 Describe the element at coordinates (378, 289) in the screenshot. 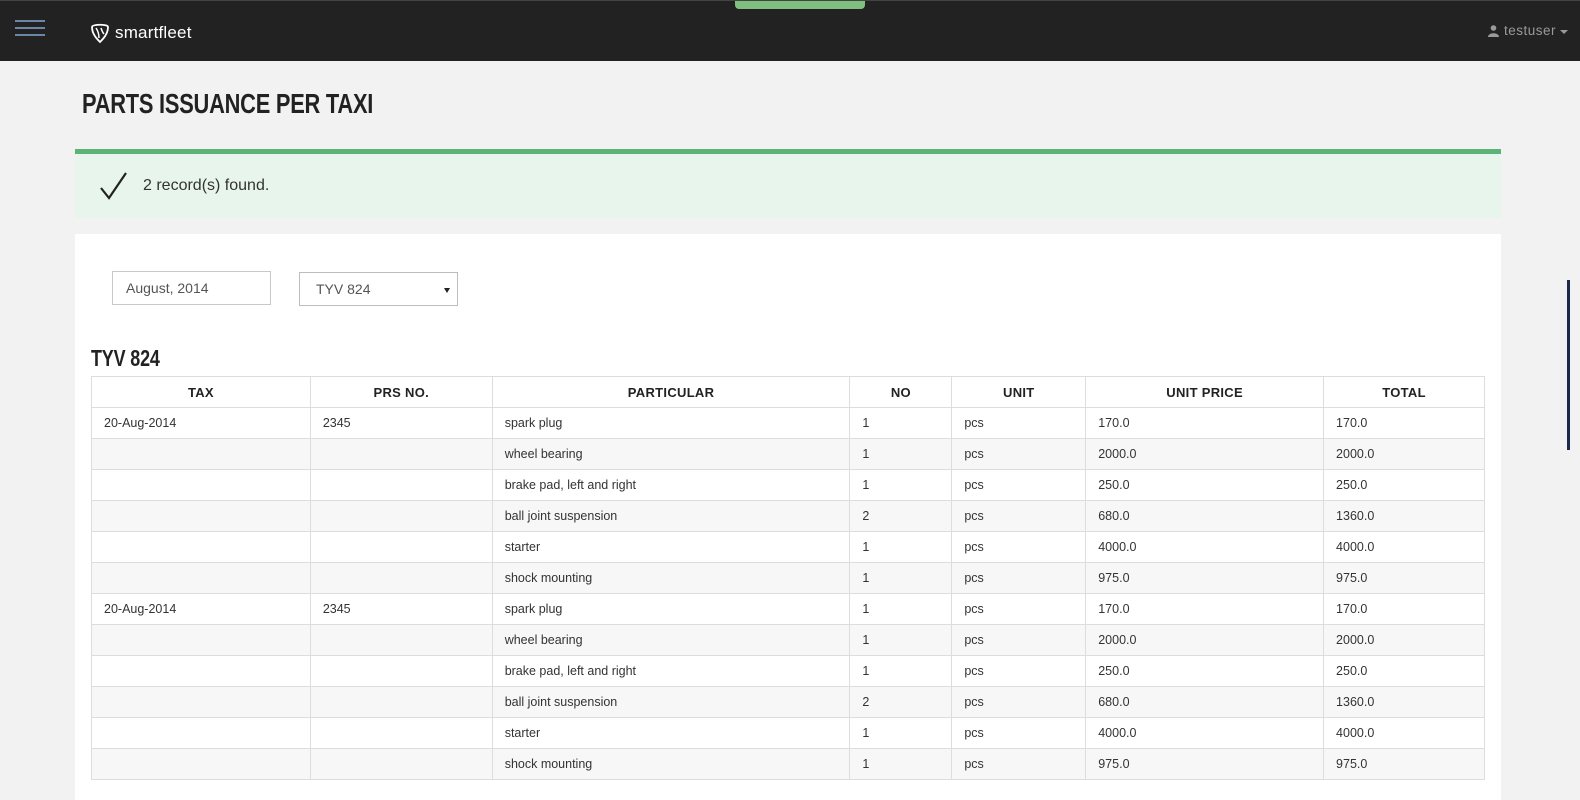

I see `taxi-select: TYV 824` at that location.